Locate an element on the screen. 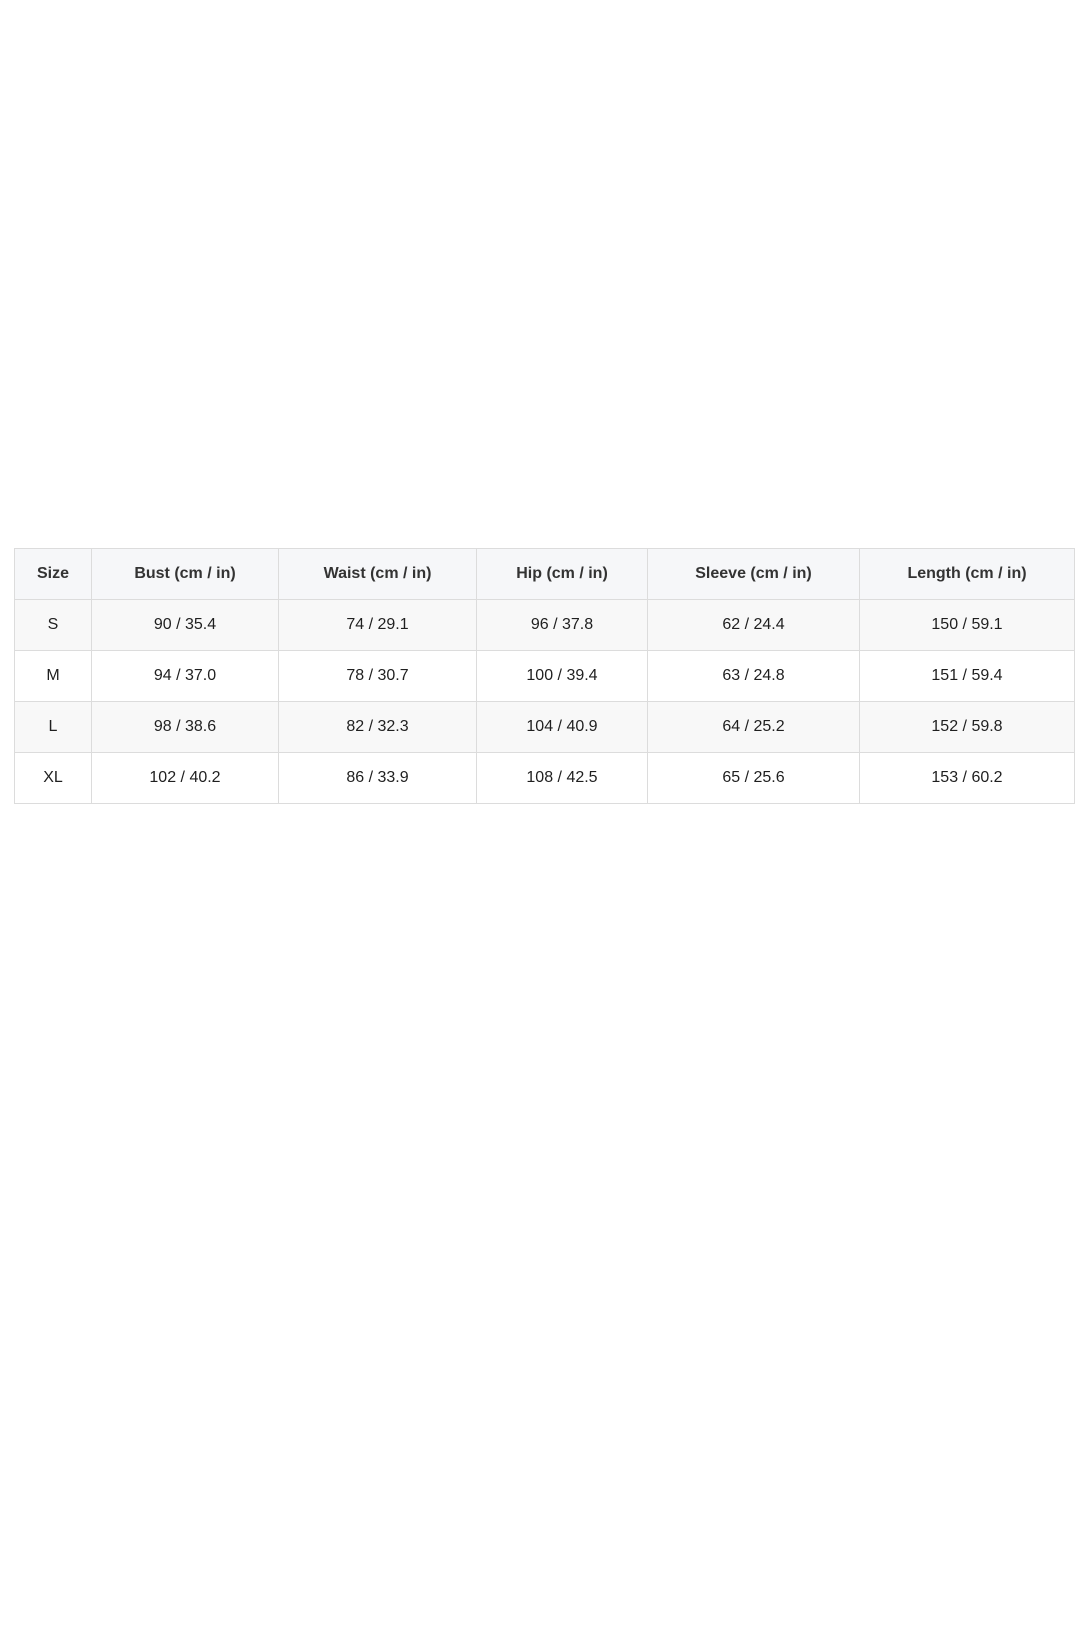 The height and width of the screenshot is (1632, 1088). cell-size: L is located at coordinates (53, 727).